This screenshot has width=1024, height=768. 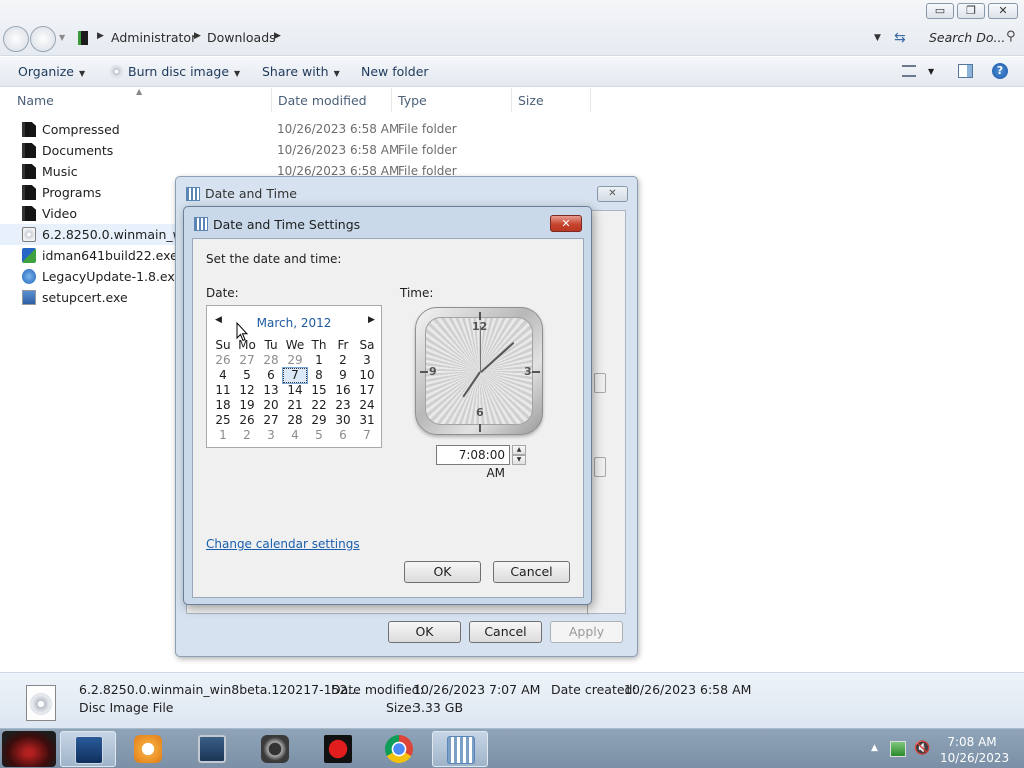 What do you see at coordinates (1003, 11) in the screenshot?
I see `close-window-button: ✕` at bounding box center [1003, 11].